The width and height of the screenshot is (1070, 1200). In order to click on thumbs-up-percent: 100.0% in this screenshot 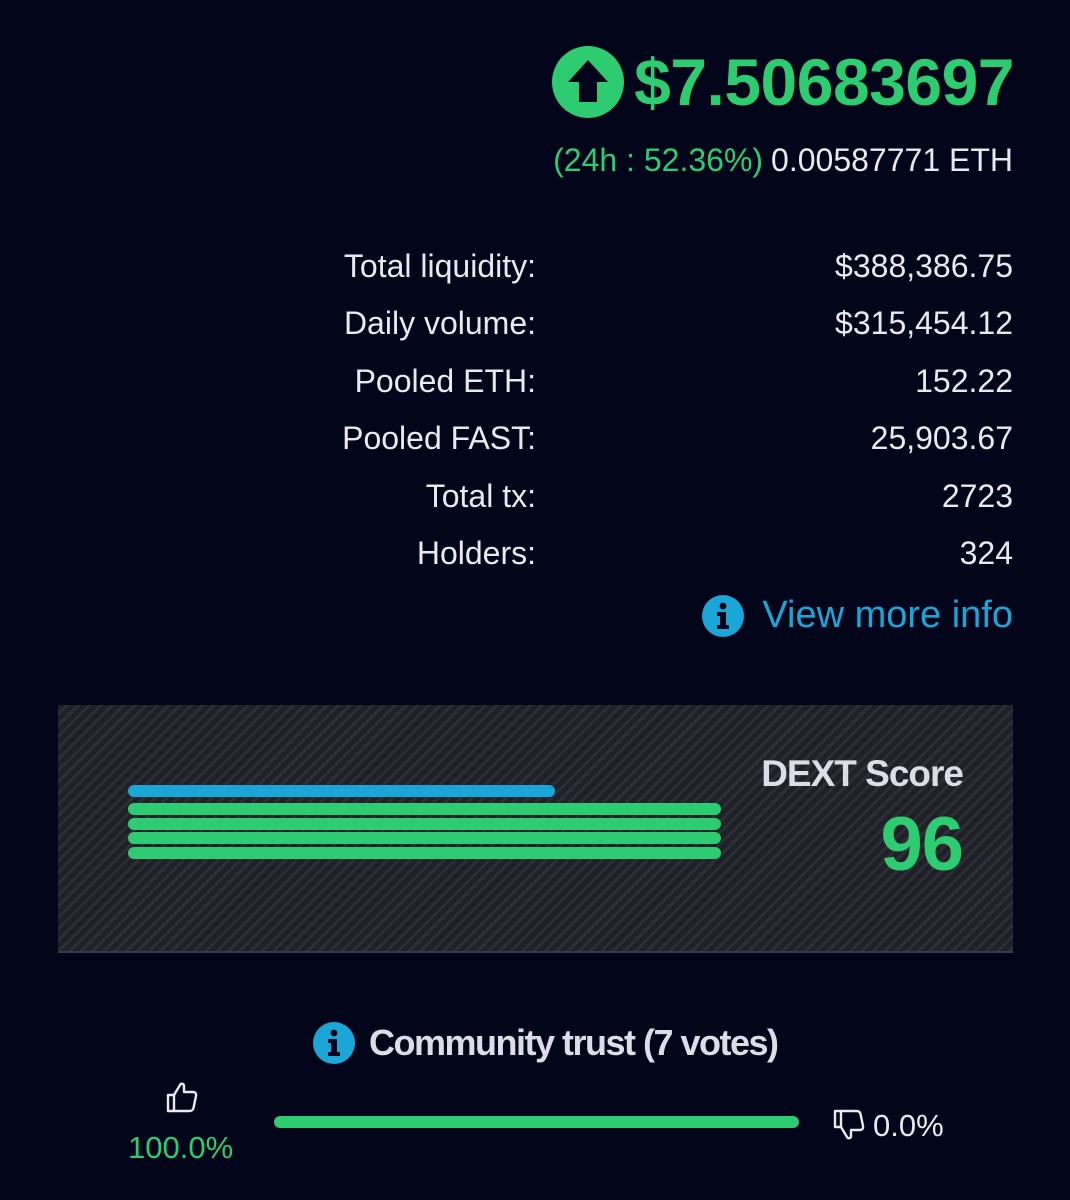, I will do `click(181, 1147)`.